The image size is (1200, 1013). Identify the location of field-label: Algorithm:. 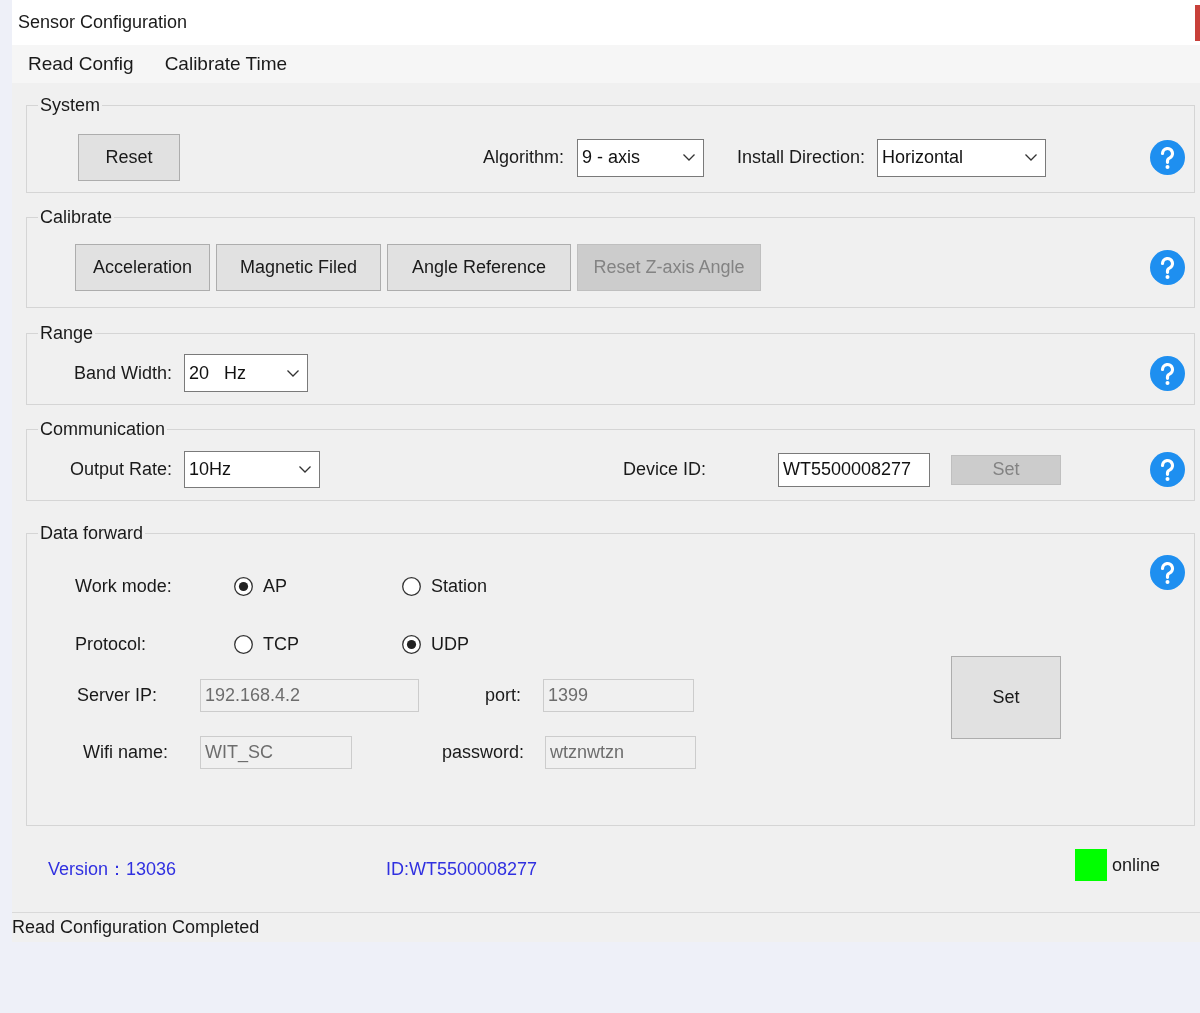
(523, 157).